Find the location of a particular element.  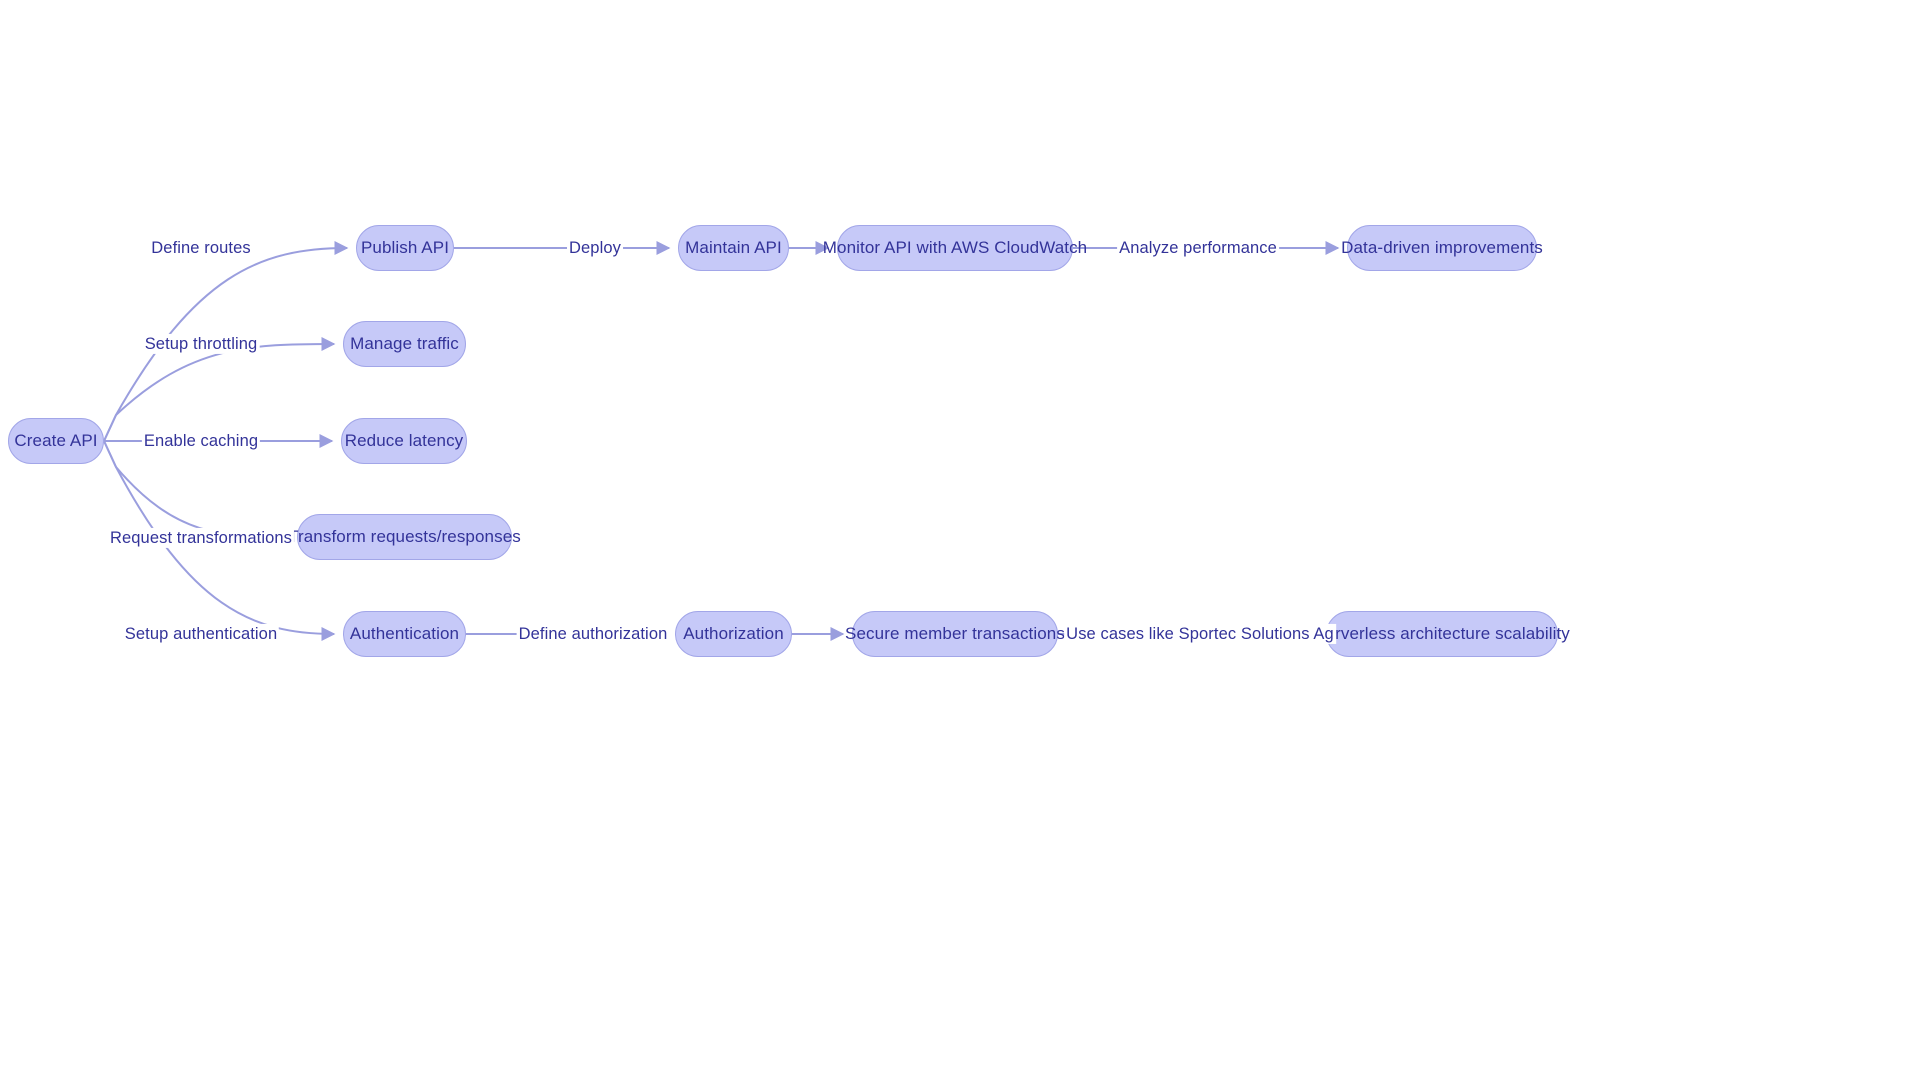

node-label: Data-driven improvements is located at coordinates (1442, 247).